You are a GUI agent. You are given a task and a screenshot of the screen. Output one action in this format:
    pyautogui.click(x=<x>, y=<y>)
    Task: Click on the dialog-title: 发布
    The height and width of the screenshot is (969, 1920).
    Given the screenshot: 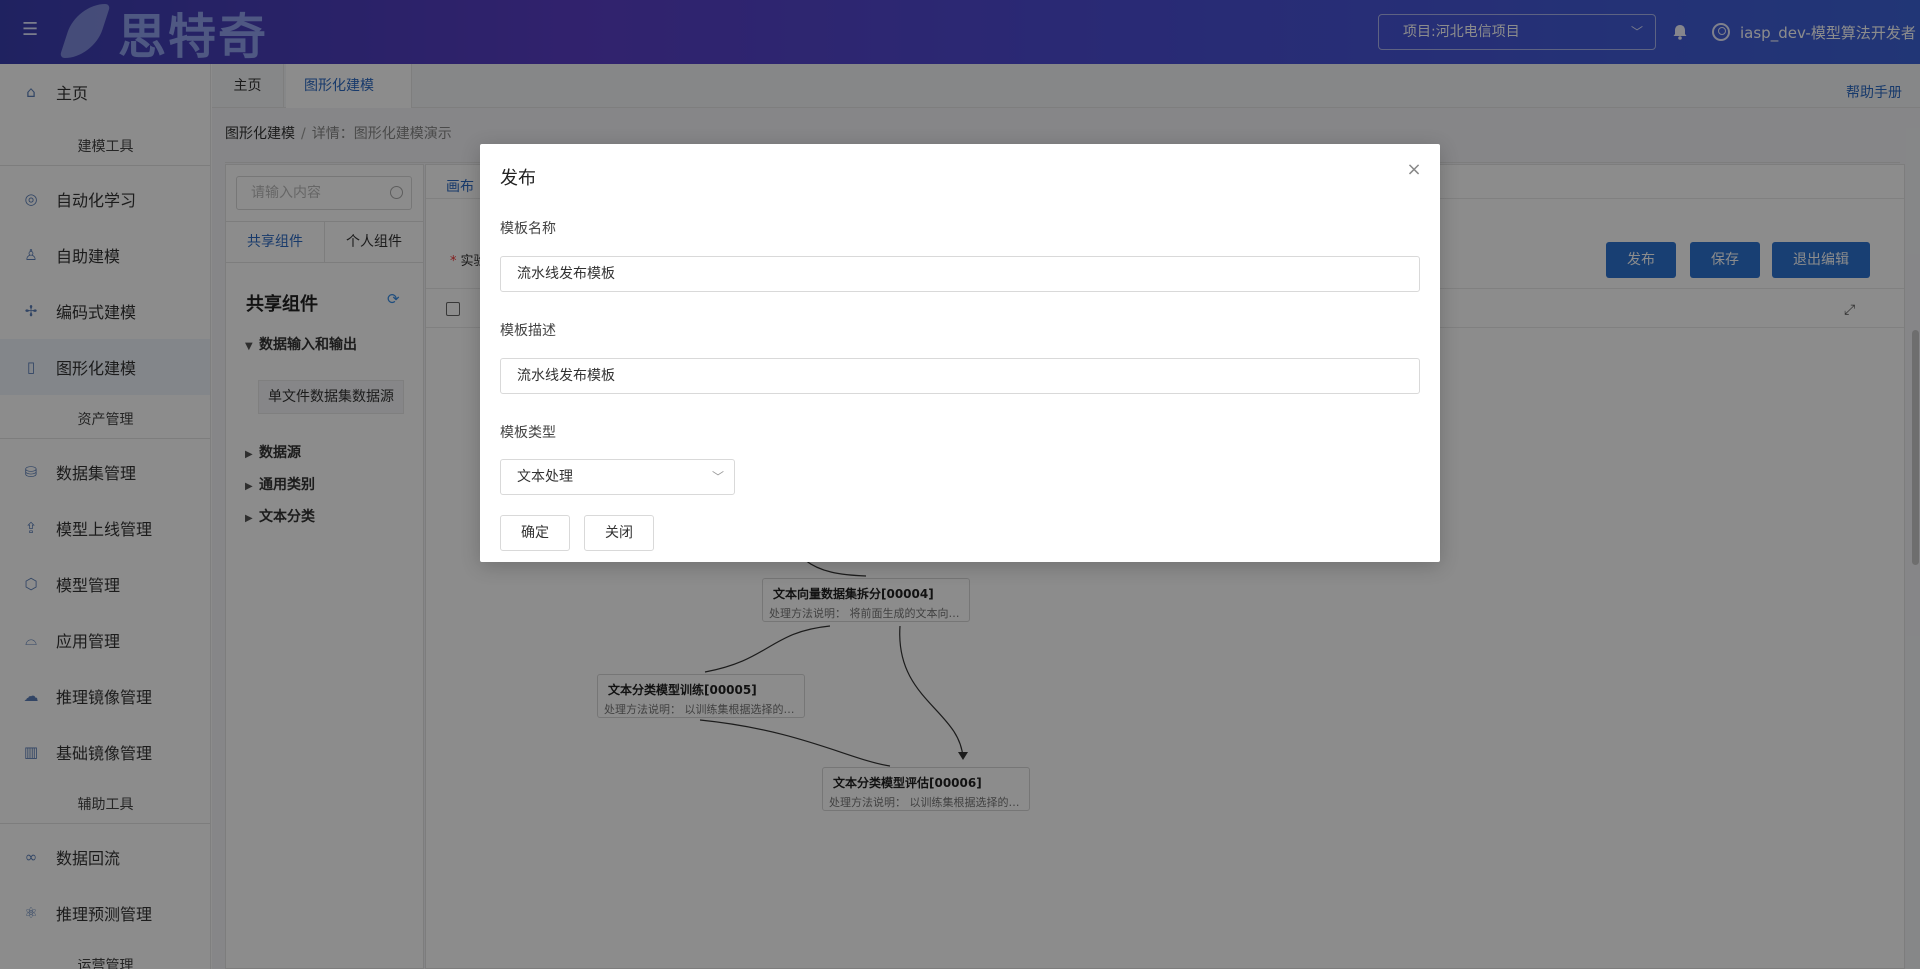 What is the action you would take?
    pyautogui.click(x=518, y=178)
    